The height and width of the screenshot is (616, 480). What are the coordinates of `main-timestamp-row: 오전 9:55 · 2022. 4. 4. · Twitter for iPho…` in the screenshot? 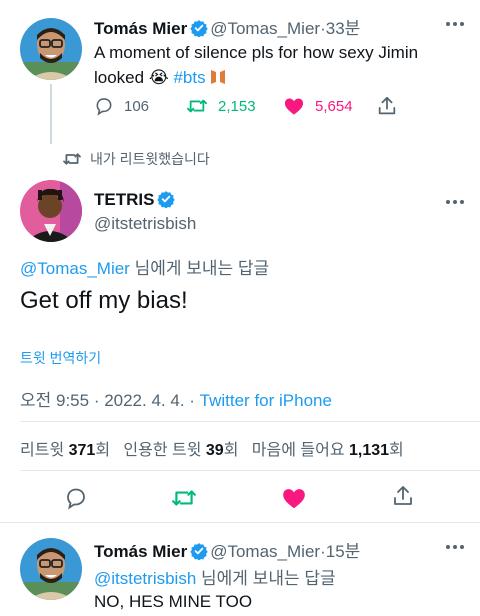 It's located at (176, 398).